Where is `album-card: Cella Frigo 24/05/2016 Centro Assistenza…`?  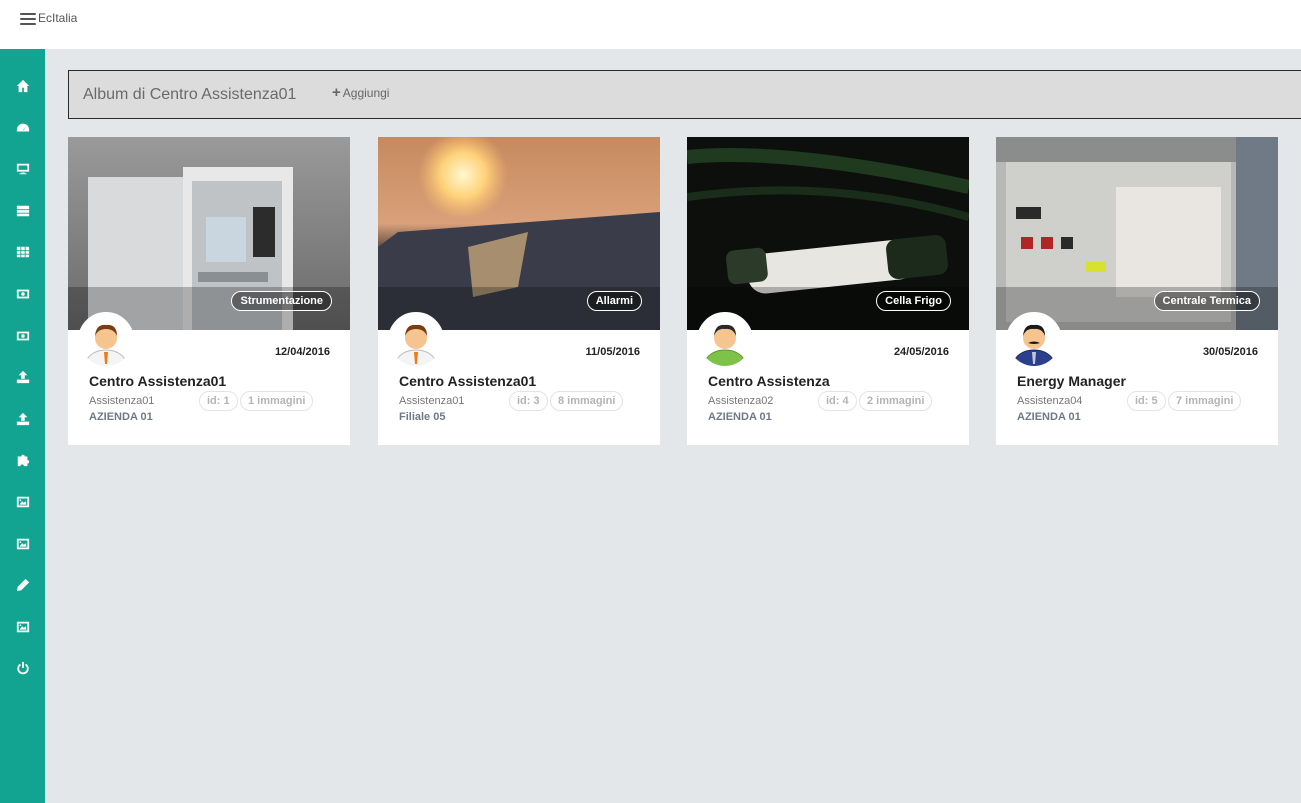 album-card: Cella Frigo 24/05/2016 Centro Assistenza… is located at coordinates (828, 291).